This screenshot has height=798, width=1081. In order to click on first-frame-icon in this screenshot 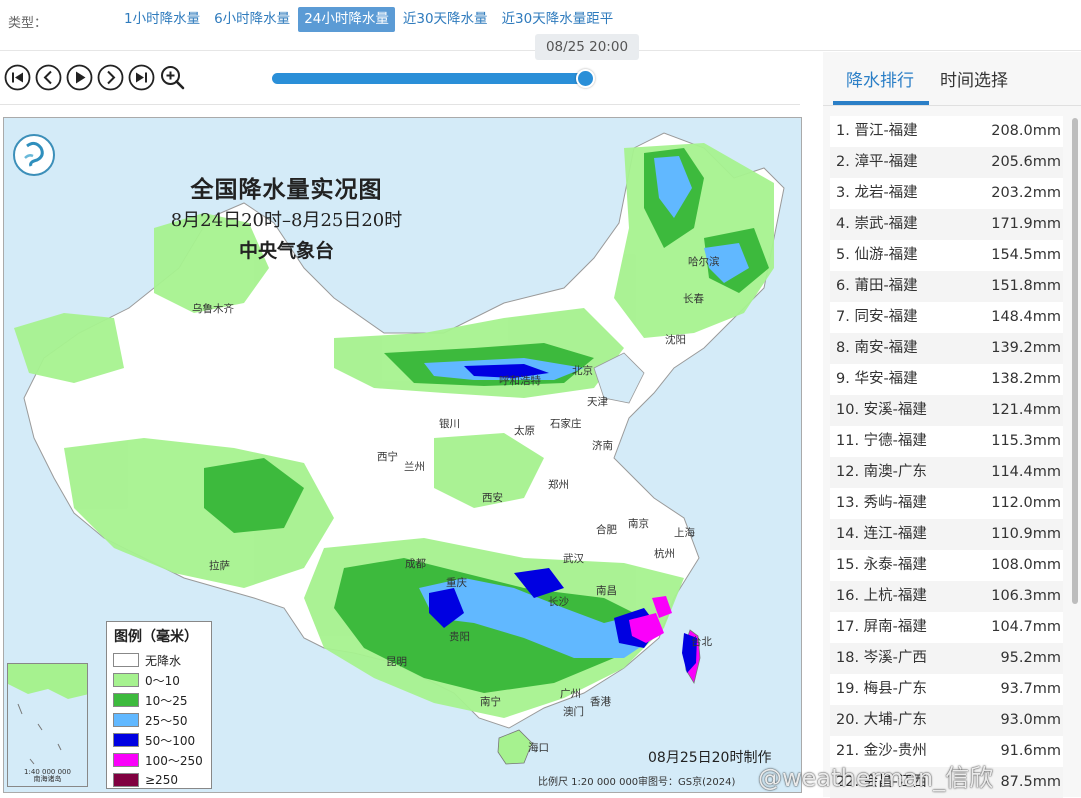, I will do `click(17, 77)`.